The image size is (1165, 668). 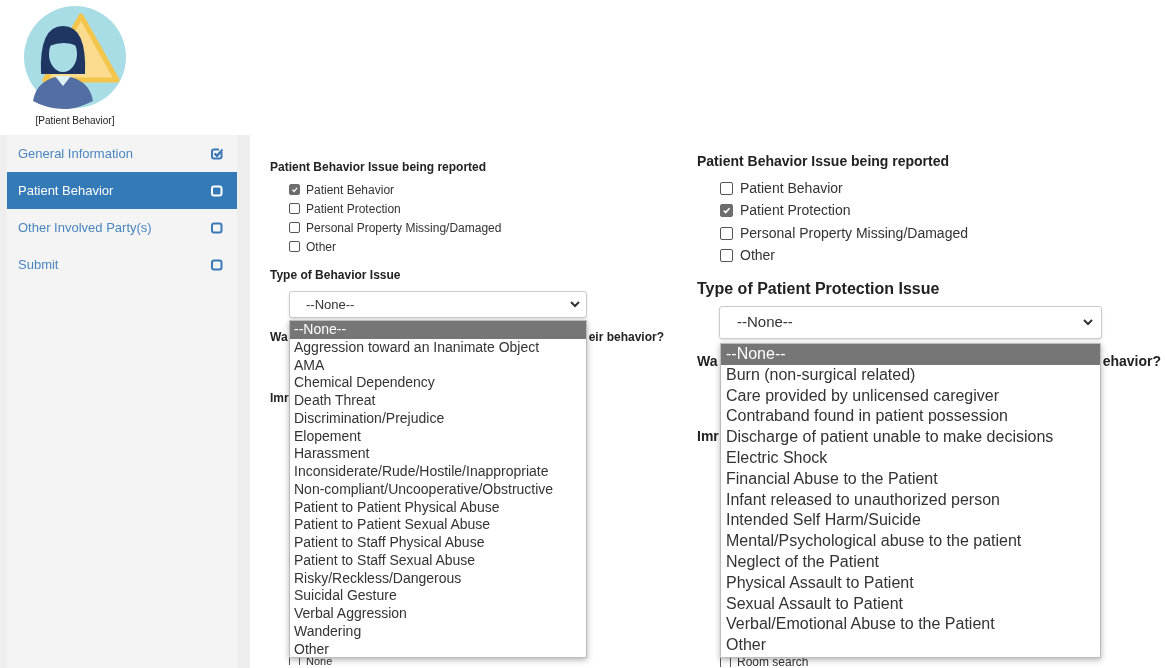 I want to click on dropdown-option: Non-compliant/Uncooperative/Obstructive, so click(x=438, y=489).